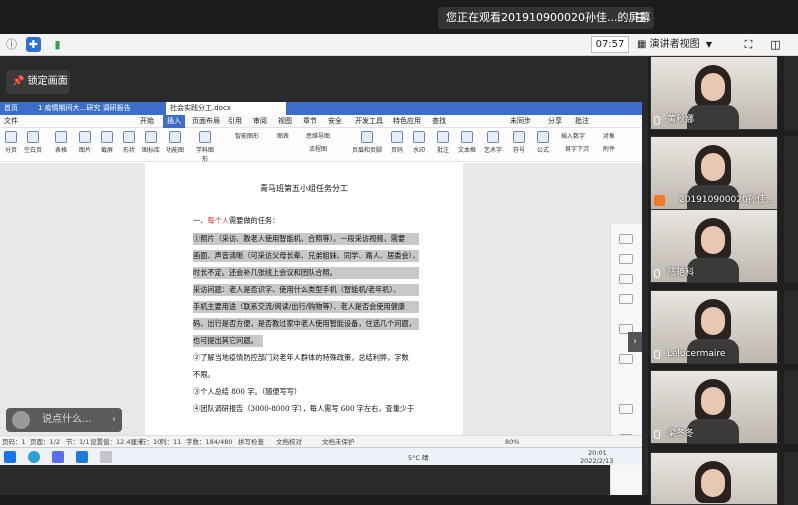 The image size is (798, 505). Describe the element at coordinates (306, 256) in the screenshot. I see `doc-line: 画面、声音清晰（可采访父母长辈、兄弟姐妹、同学、路人、居委会），` at that location.